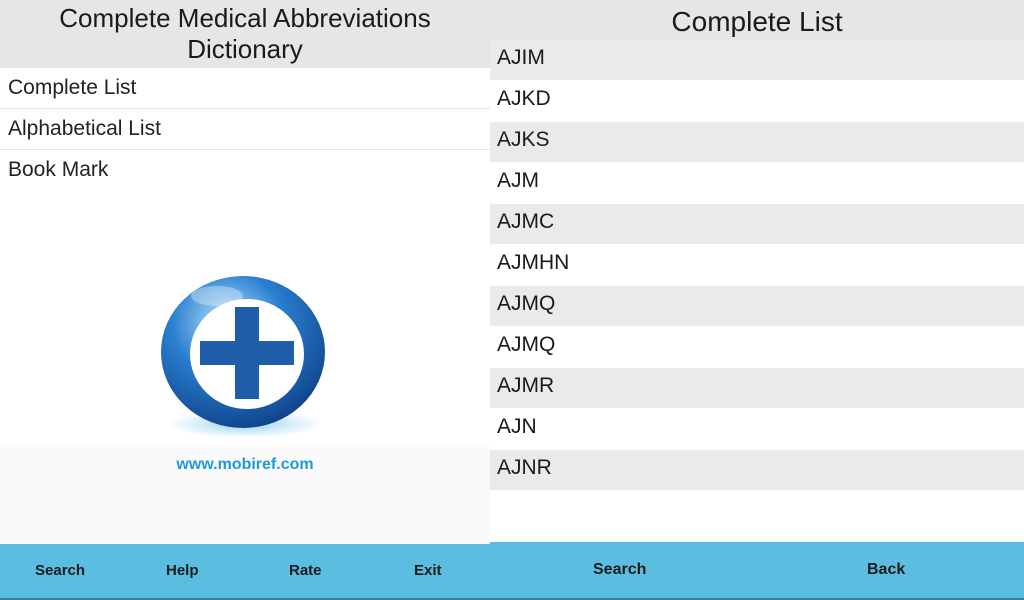 The height and width of the screenshot is (600, 1024). Describe the element at coordinates (245, 18) in the screenshot. I see `app-title-line1: Complete Medical Abbreviations` at that location.